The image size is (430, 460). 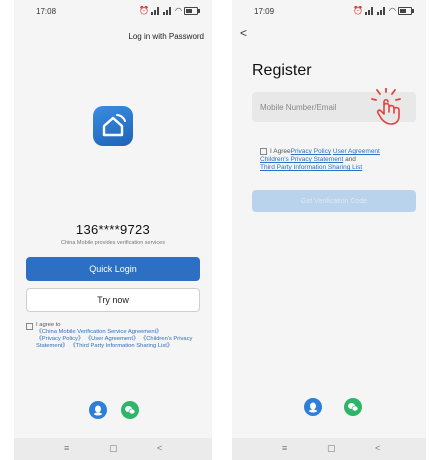 I want to click on agree-and: and, so click(x=350, y=160).